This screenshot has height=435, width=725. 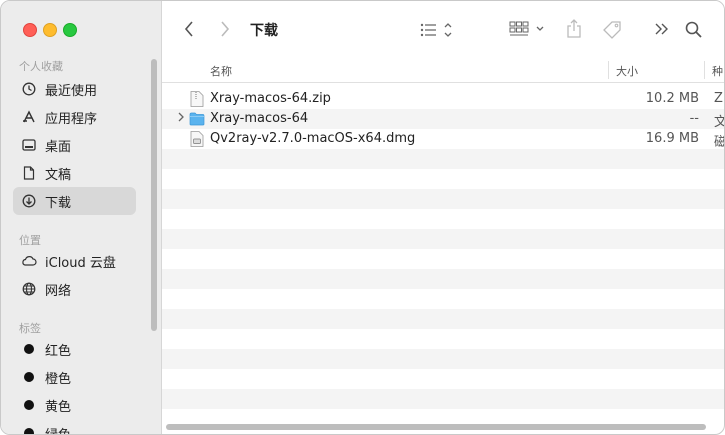 I want to click on sidebar-item-label: iCloud 云盘, so click(x=80, y=263).